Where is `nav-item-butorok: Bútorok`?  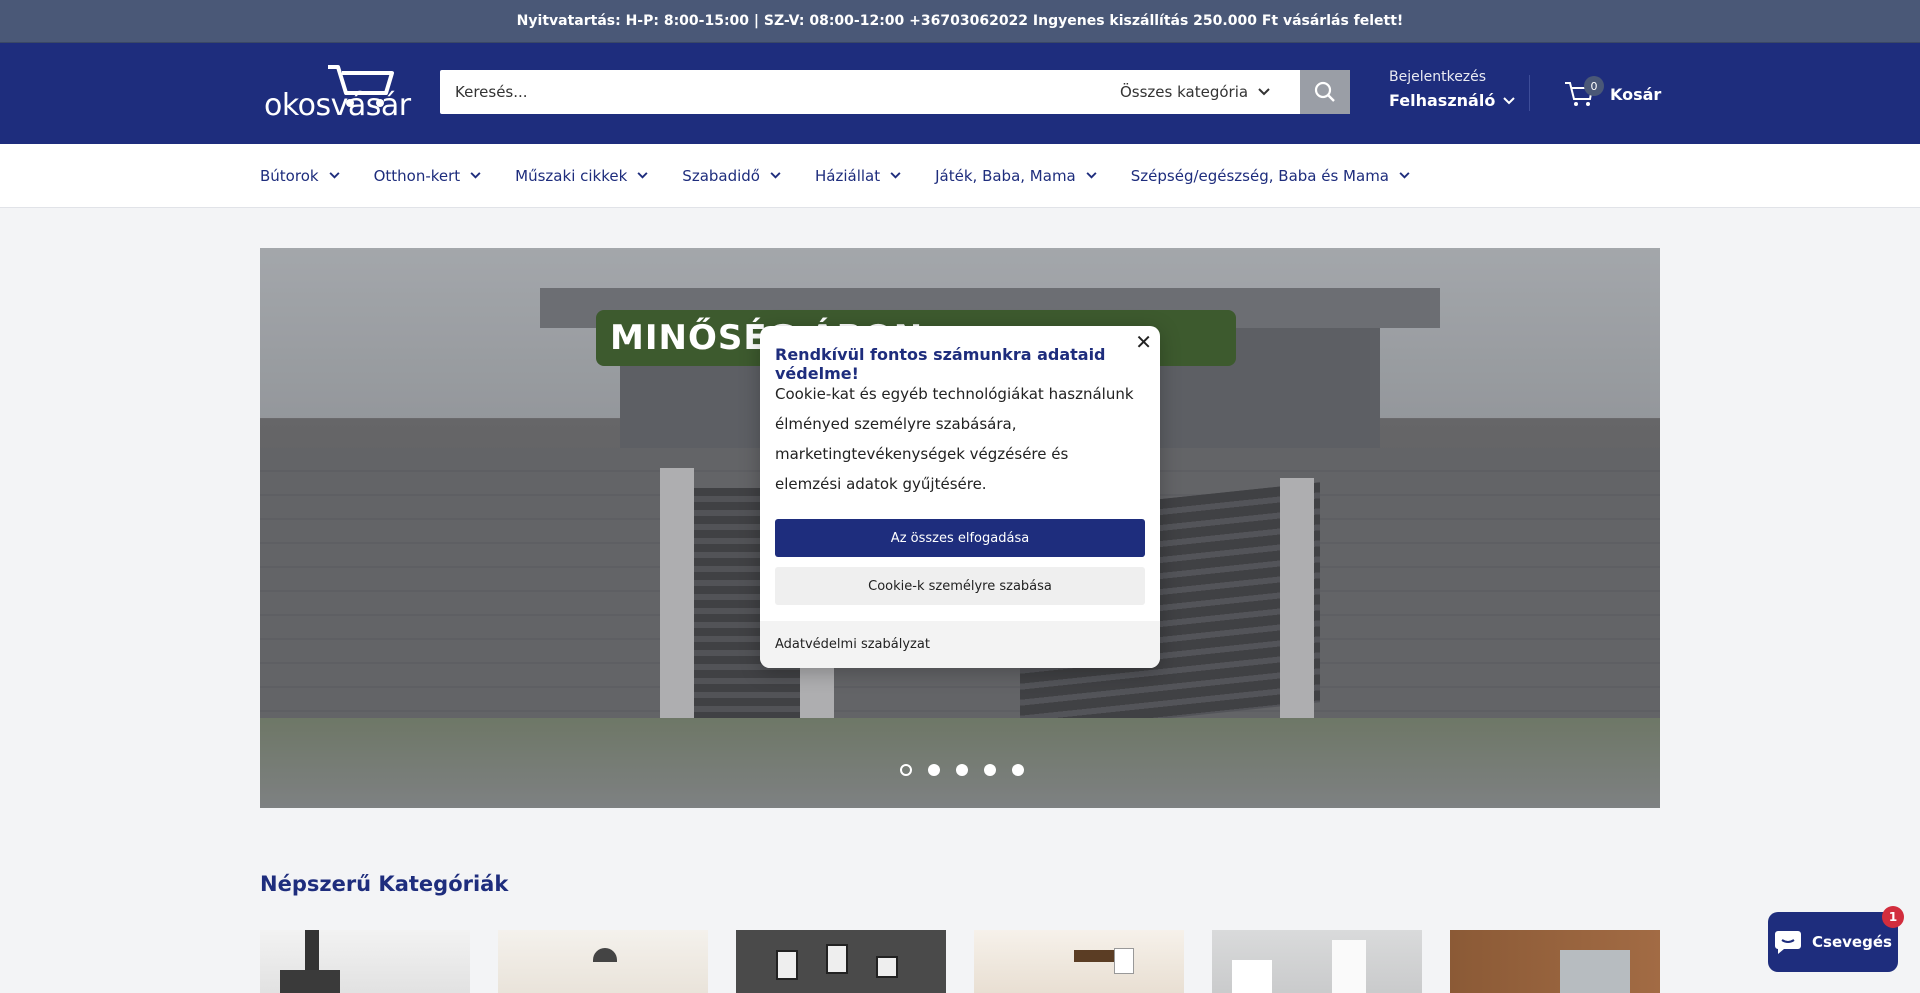 nav-item-butorok: Bútorok is located at coordinates (300, 176).